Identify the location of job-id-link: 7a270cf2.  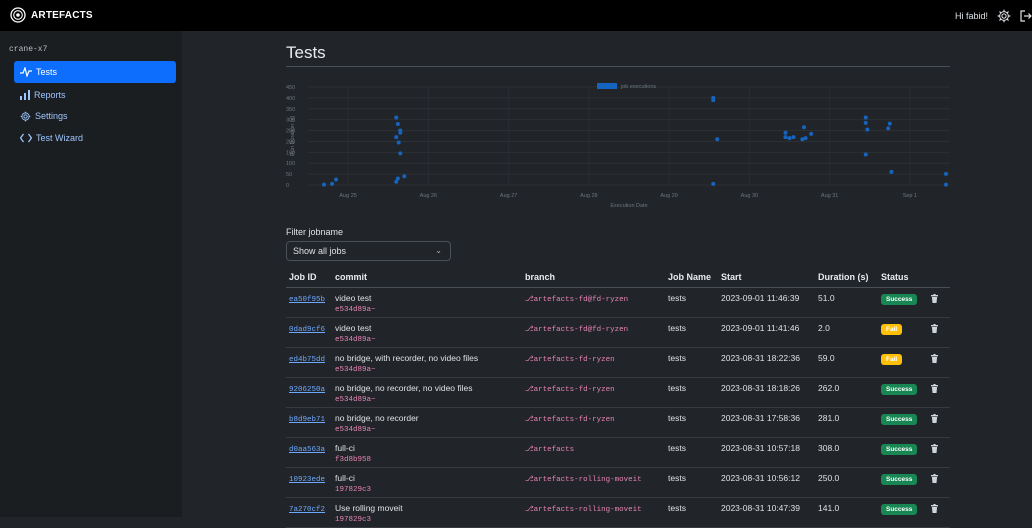
(307, 510).